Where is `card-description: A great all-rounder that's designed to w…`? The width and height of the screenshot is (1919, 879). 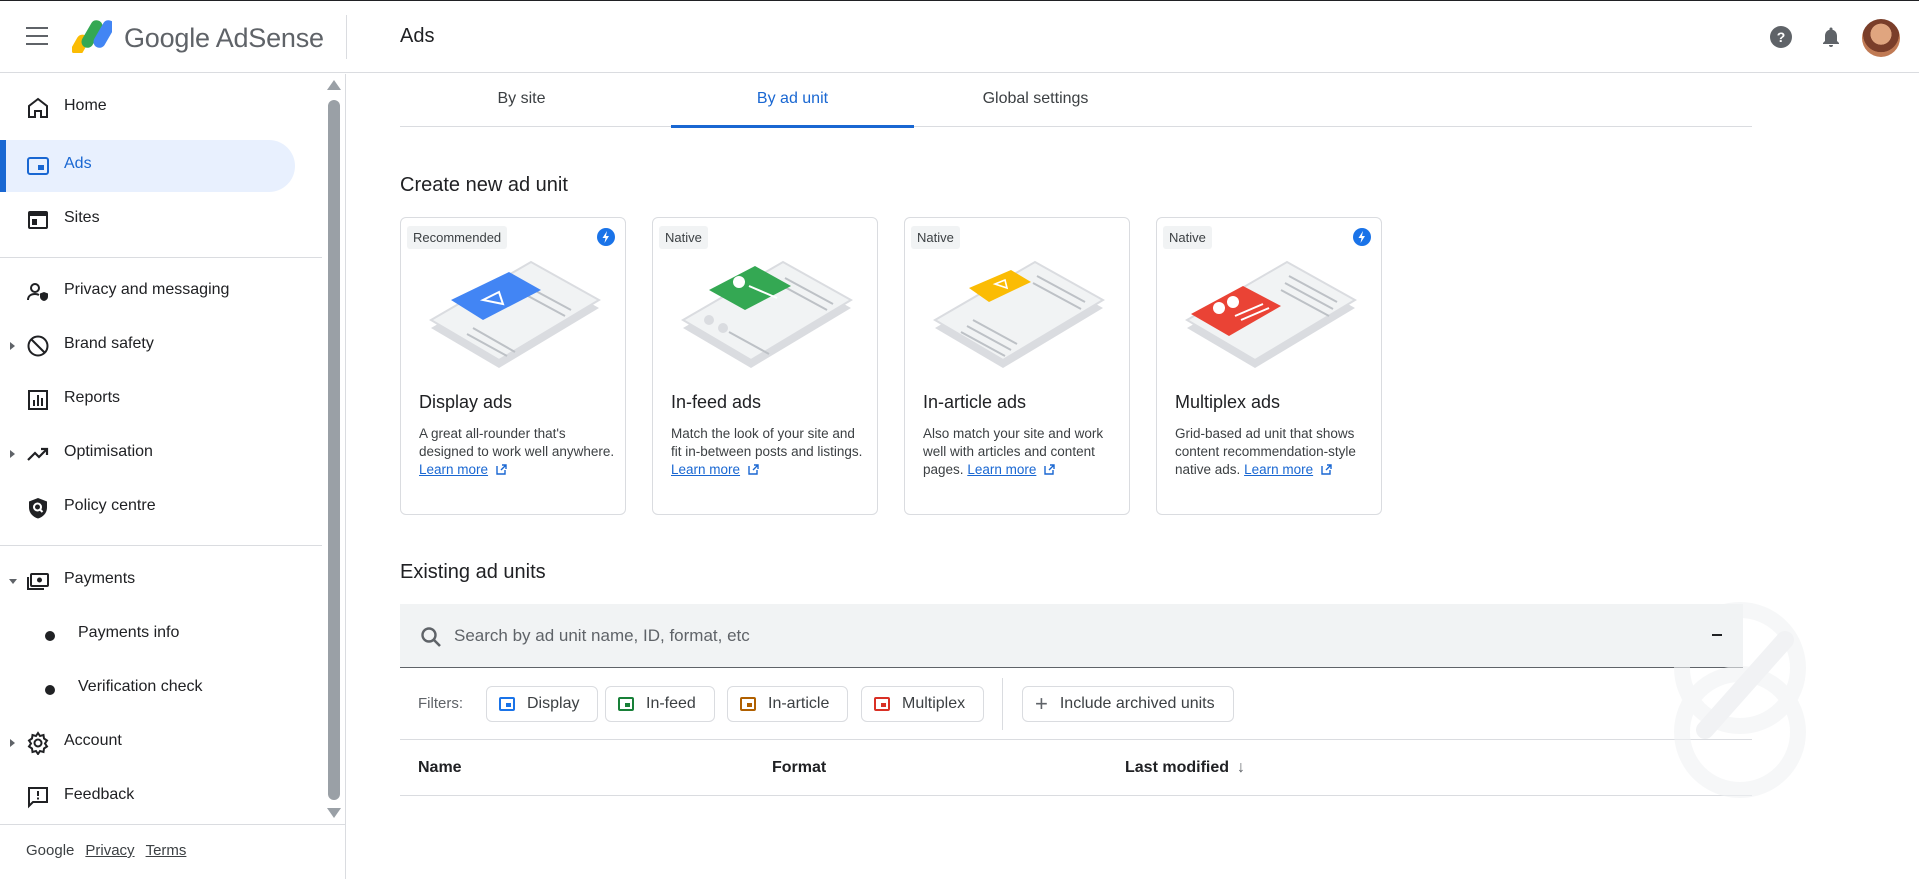 card-description: A great all-rounder that's designed to w… is located at coordinates (517, 451).